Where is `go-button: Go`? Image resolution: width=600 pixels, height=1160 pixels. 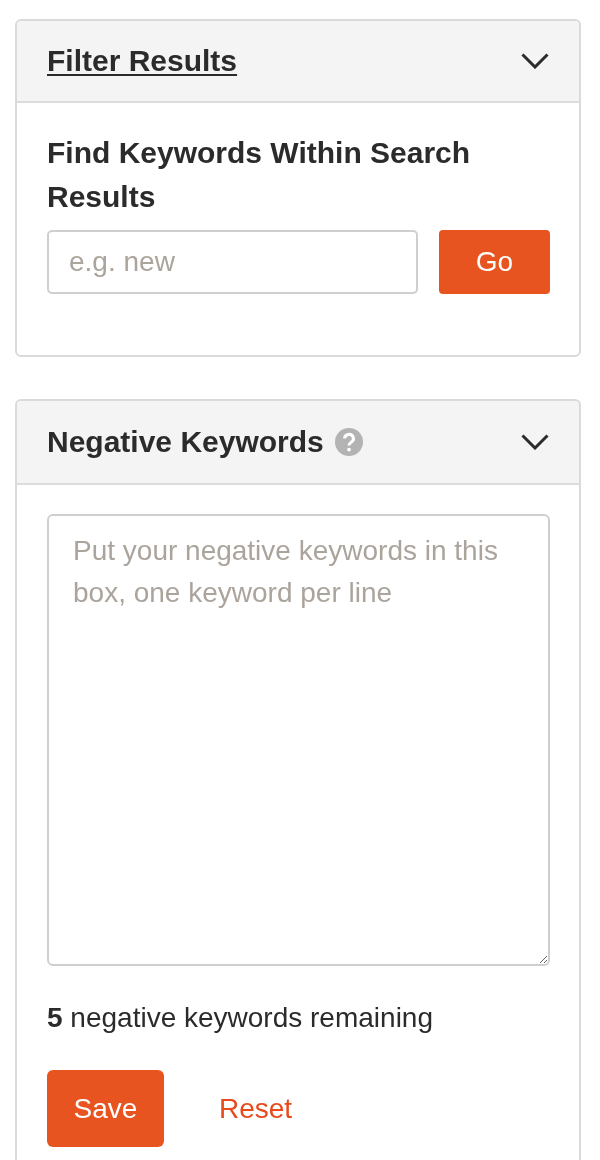 go-button: Go is located at coordinates (494, 262).